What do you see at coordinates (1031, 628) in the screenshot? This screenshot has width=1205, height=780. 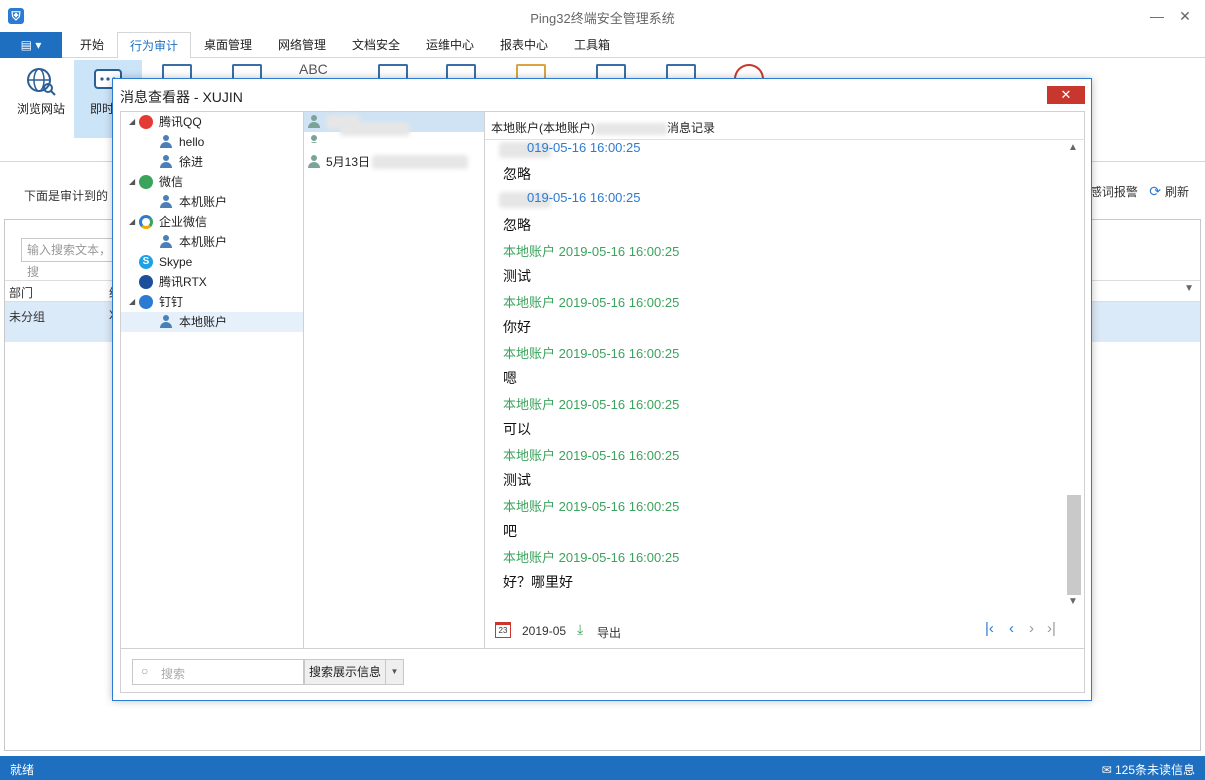 I see `next-page-icon: ›` at bounding box center [1031, 628].